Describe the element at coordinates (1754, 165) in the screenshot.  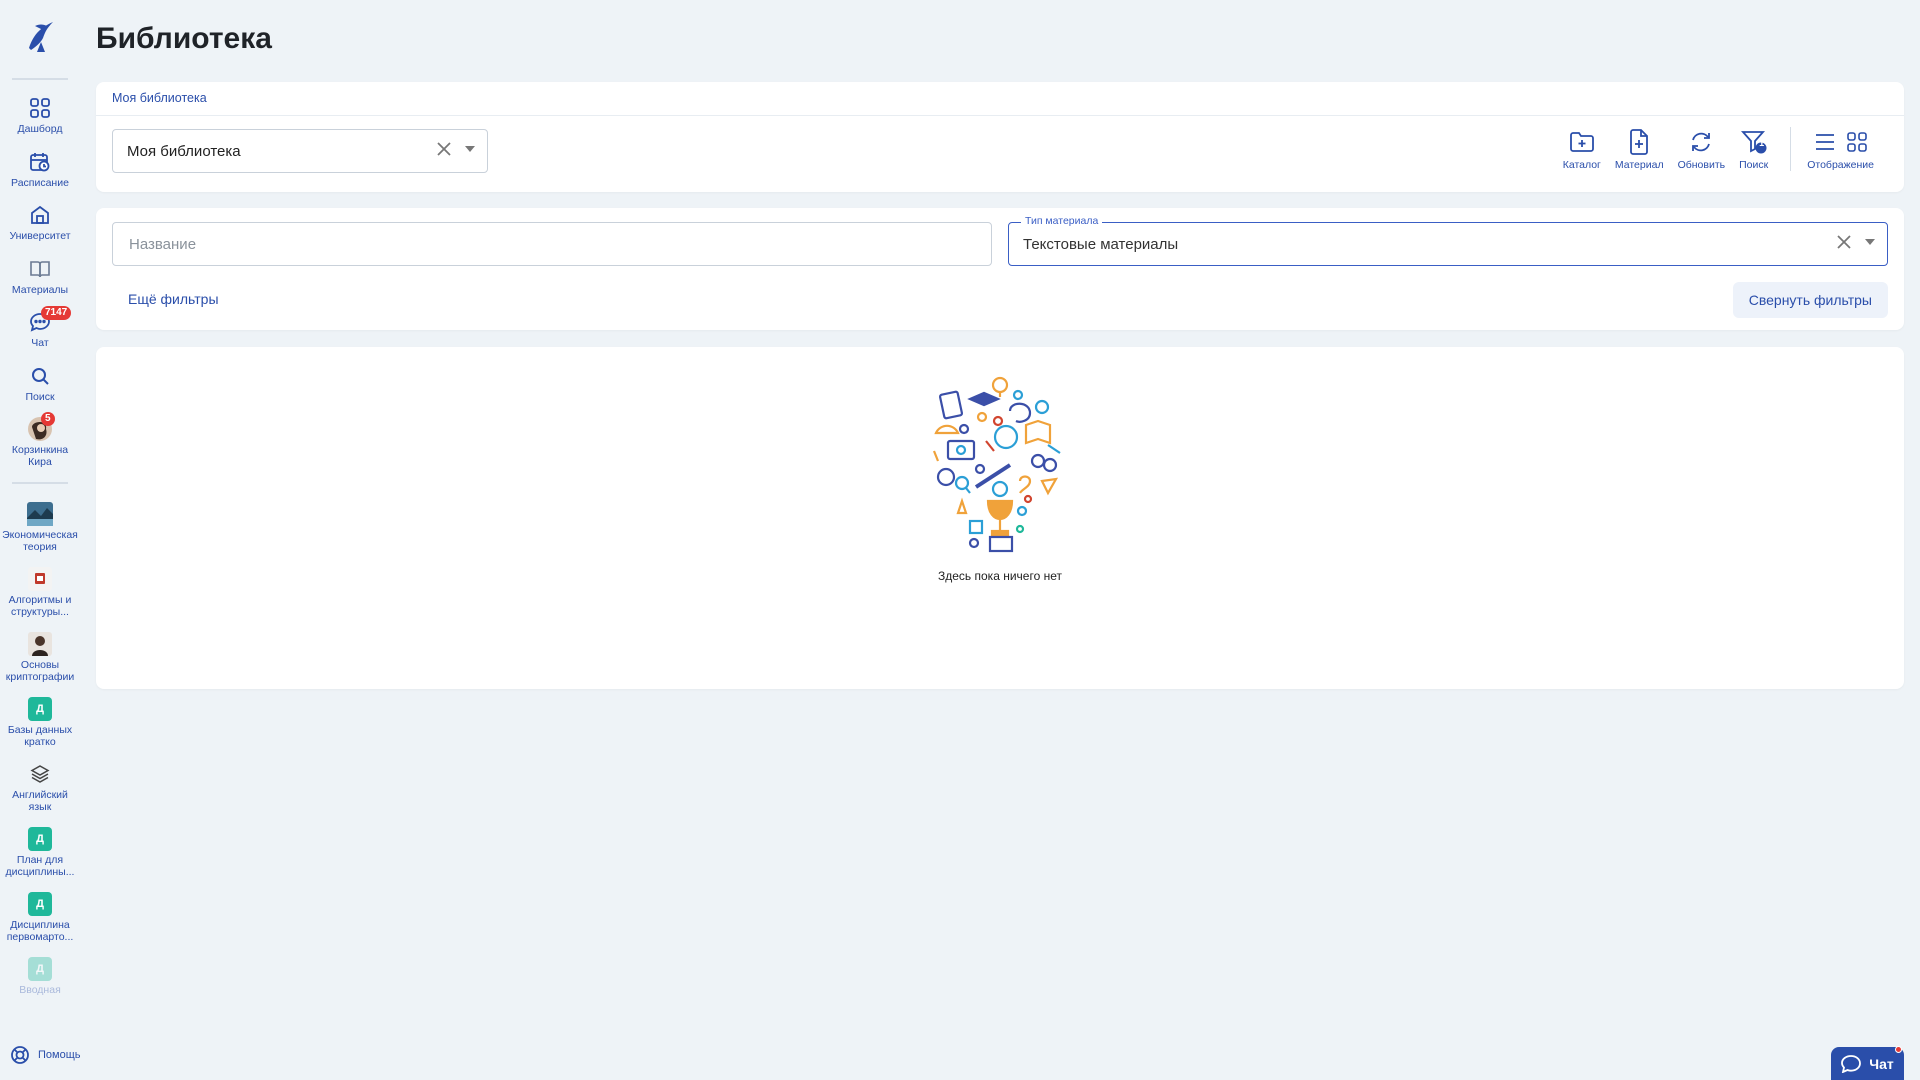
I see `search-filter-label: Поиск` at that location.